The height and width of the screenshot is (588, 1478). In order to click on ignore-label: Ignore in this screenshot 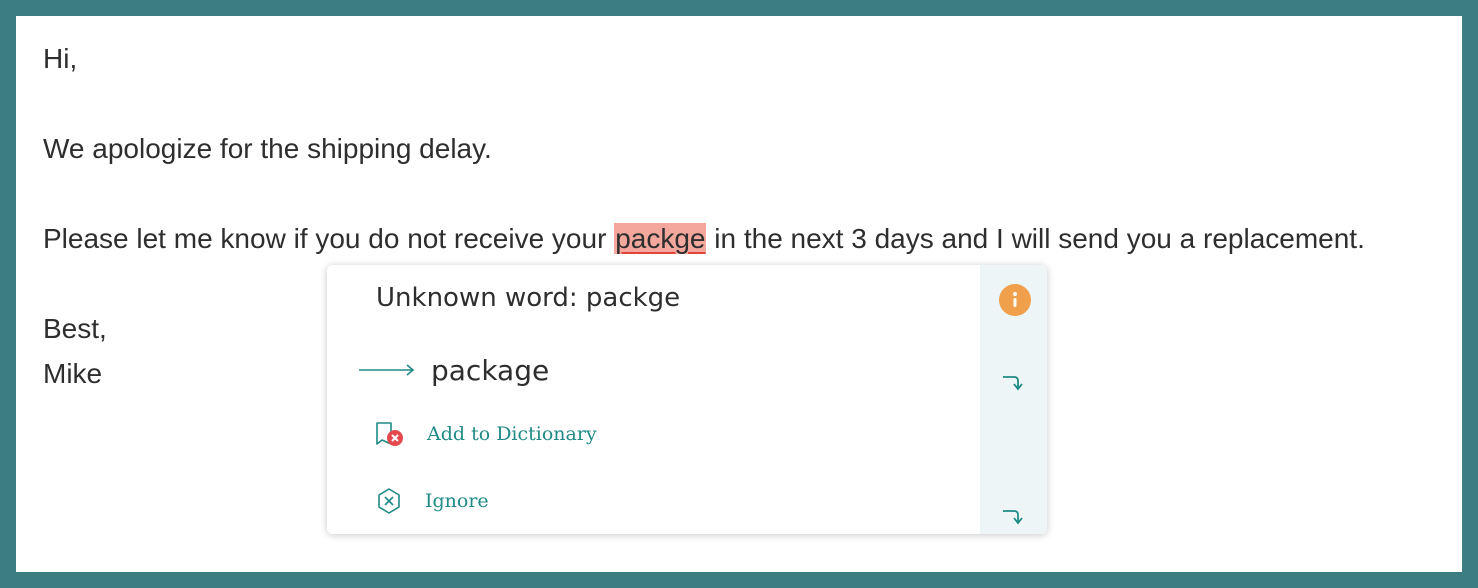, I will do `click(457, 501)`.